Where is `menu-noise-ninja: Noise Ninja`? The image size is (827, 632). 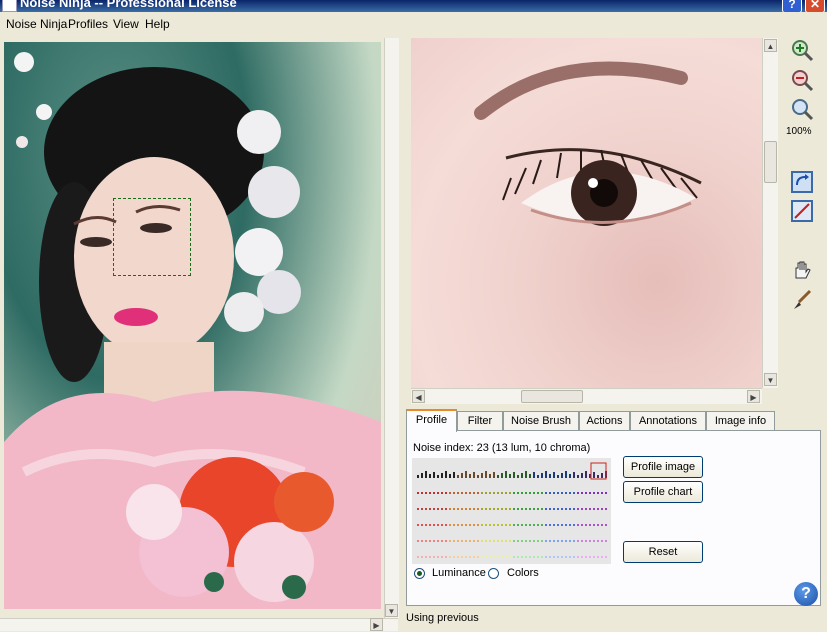 menu-noise-ninja: Noise Ninja is located at coordinates (36, 24).